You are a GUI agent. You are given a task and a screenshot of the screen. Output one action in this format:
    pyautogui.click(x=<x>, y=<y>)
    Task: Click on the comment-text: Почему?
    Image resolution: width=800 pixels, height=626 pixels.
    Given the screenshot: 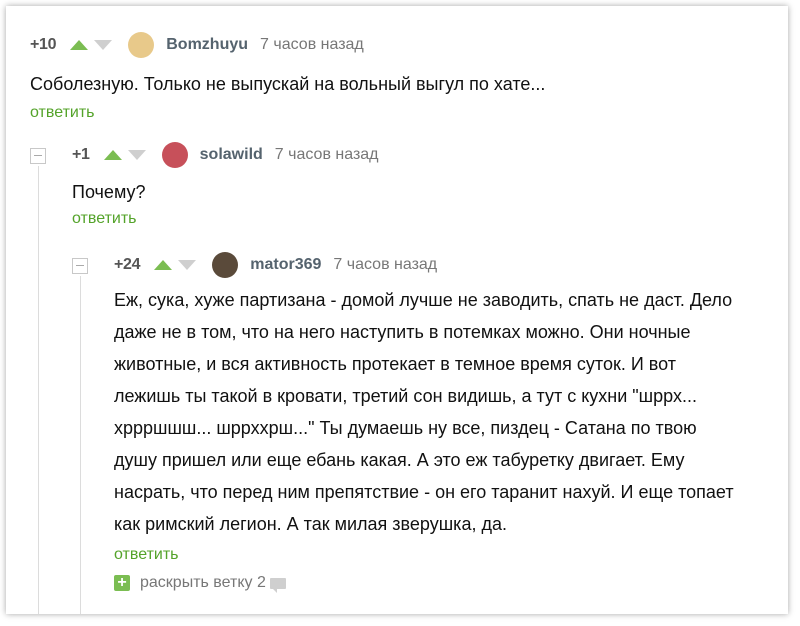 What is the action you would take?
    pyautogui.click(x=109, y=192)
    